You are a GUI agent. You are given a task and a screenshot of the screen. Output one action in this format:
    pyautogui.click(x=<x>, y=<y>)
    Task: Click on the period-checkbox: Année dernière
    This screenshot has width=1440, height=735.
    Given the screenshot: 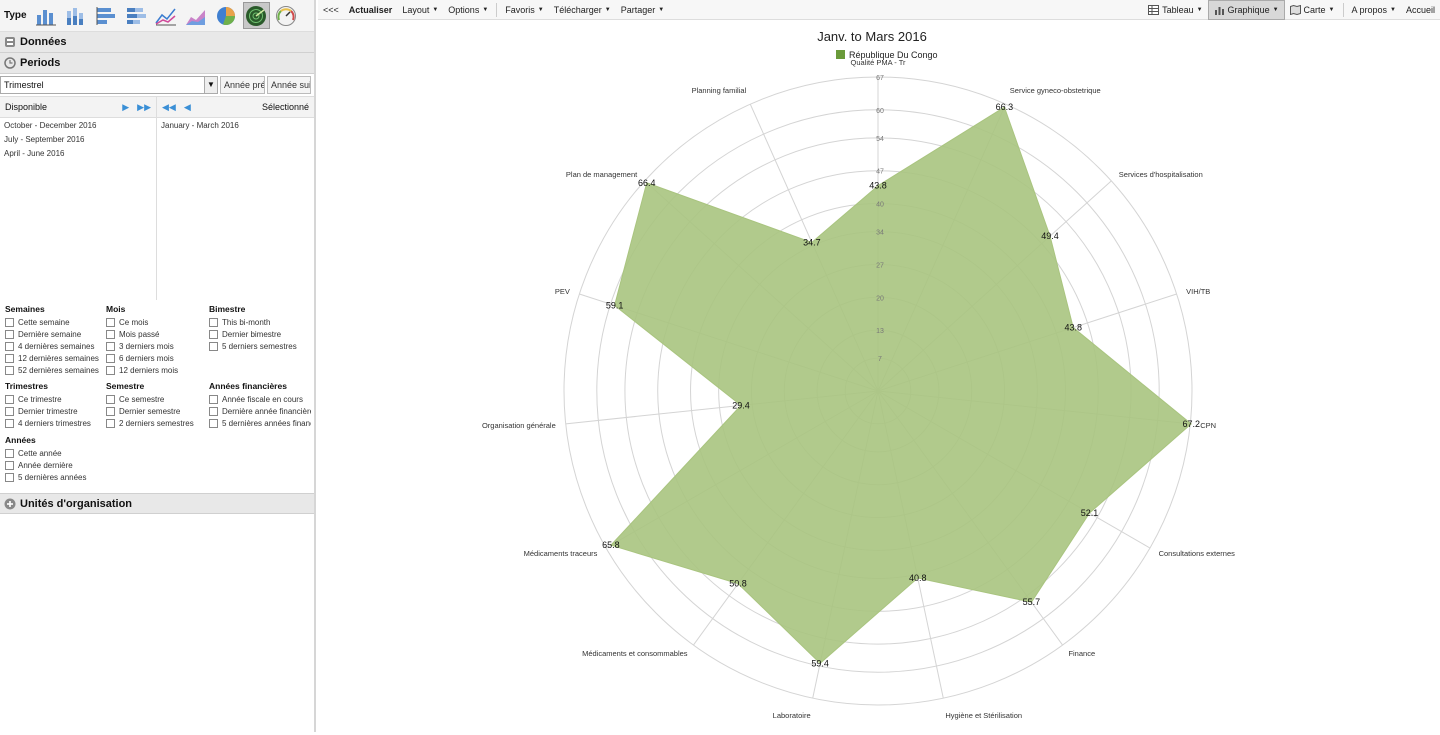 What is the action you would take?
    pyautogui.click(x=55, y=465)
    